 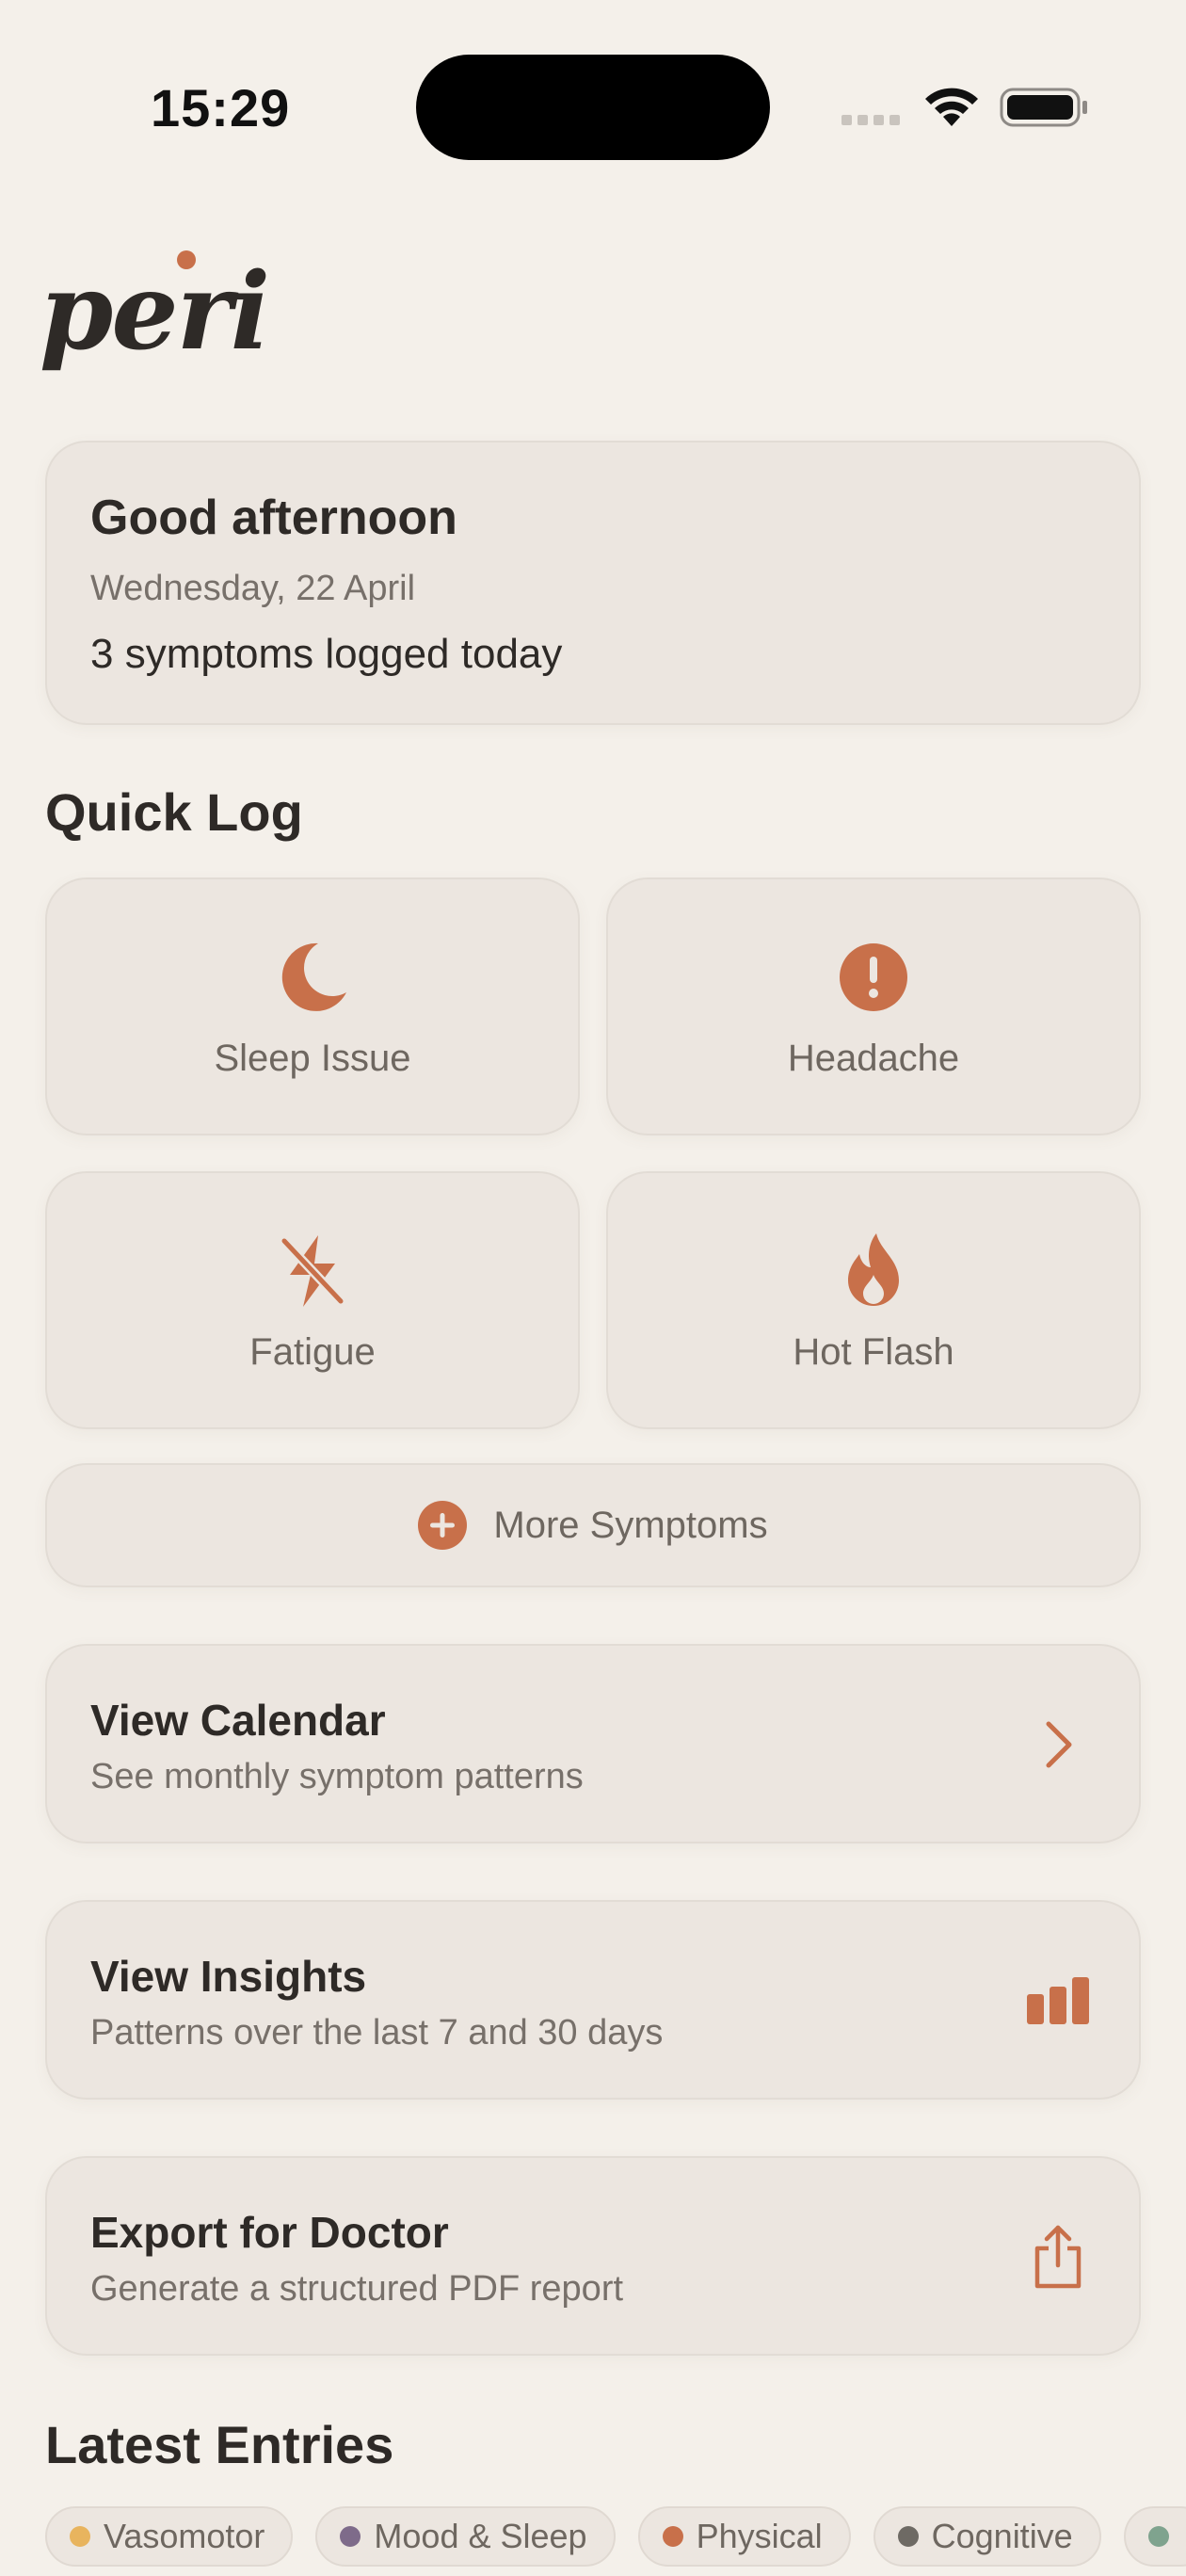 I want to click on filter-chip-mood-sleep: Mood & Sleep, so click(x=465, y=2536).